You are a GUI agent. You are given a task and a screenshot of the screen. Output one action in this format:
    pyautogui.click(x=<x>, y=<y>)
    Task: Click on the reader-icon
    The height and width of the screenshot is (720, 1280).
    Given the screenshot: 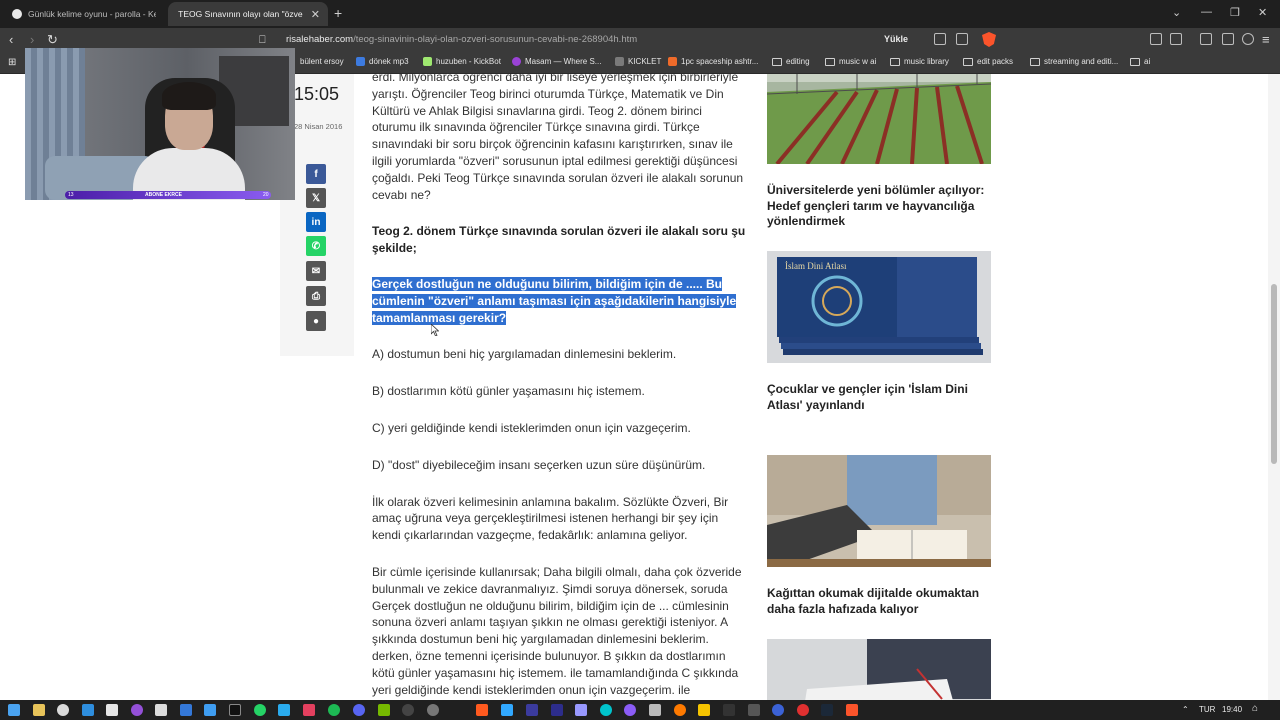 What is the action you would take?
    pyautogui.click(x=940, y=39)
    